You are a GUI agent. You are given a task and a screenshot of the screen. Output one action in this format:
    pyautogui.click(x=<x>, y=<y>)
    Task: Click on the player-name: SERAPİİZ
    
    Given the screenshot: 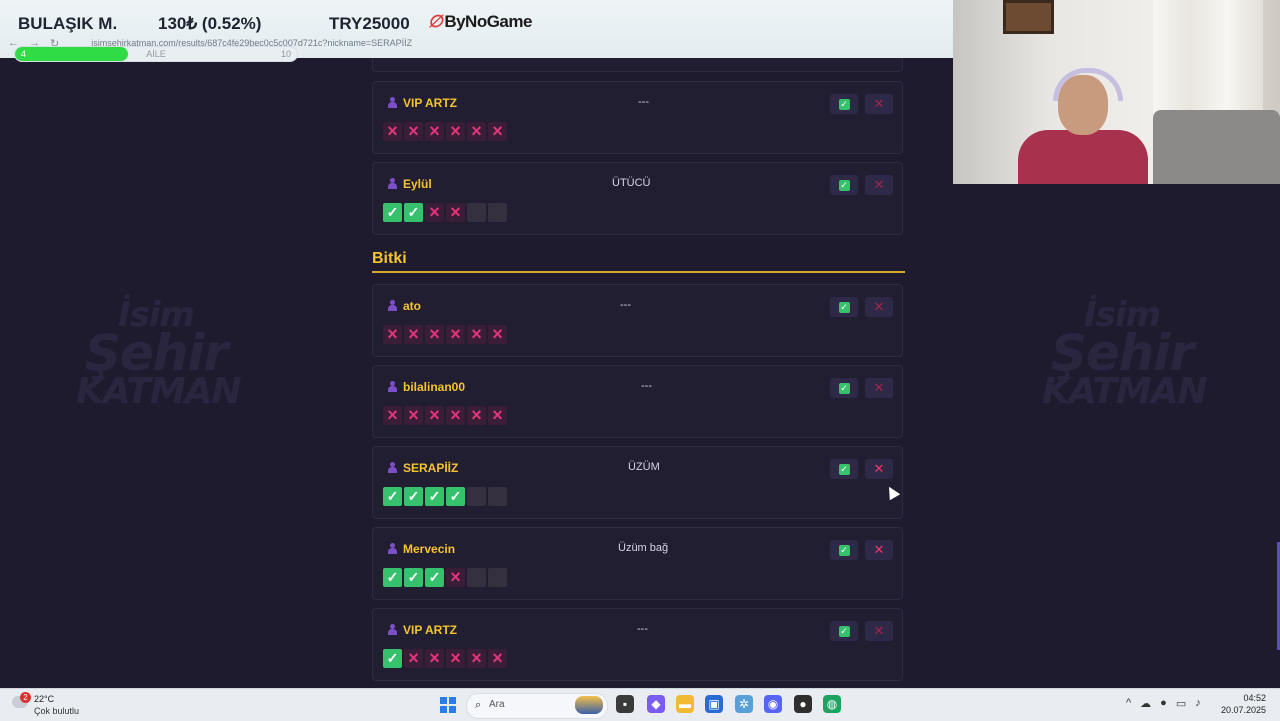 What is the action you would take?
    pyautogui.click(x=431, y=468)
    